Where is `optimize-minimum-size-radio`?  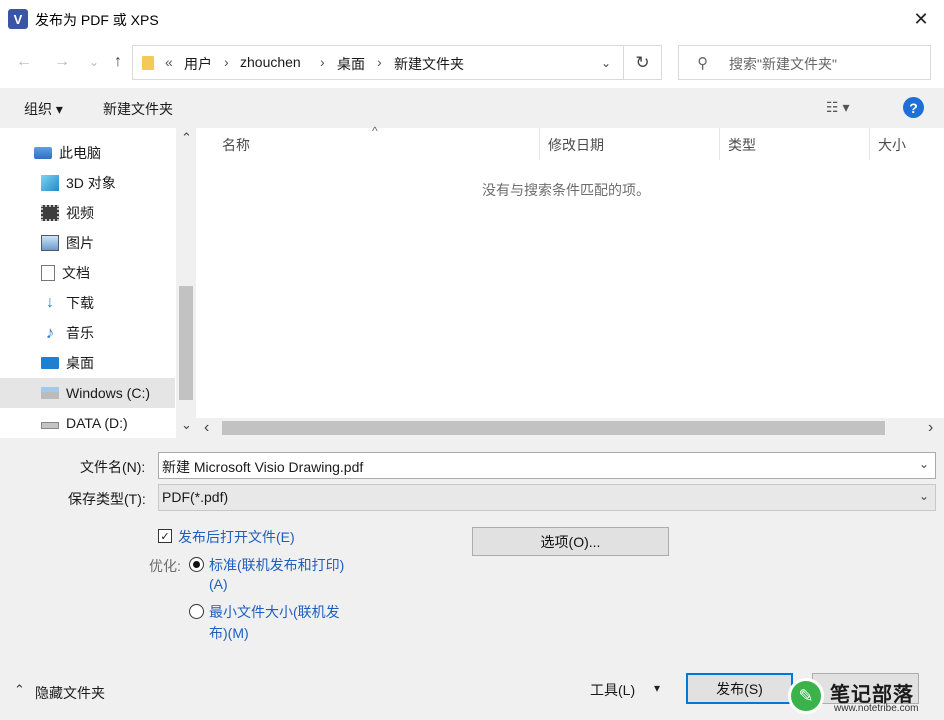
optimize-minimum-size-radio is located at coordinates (196, 611).